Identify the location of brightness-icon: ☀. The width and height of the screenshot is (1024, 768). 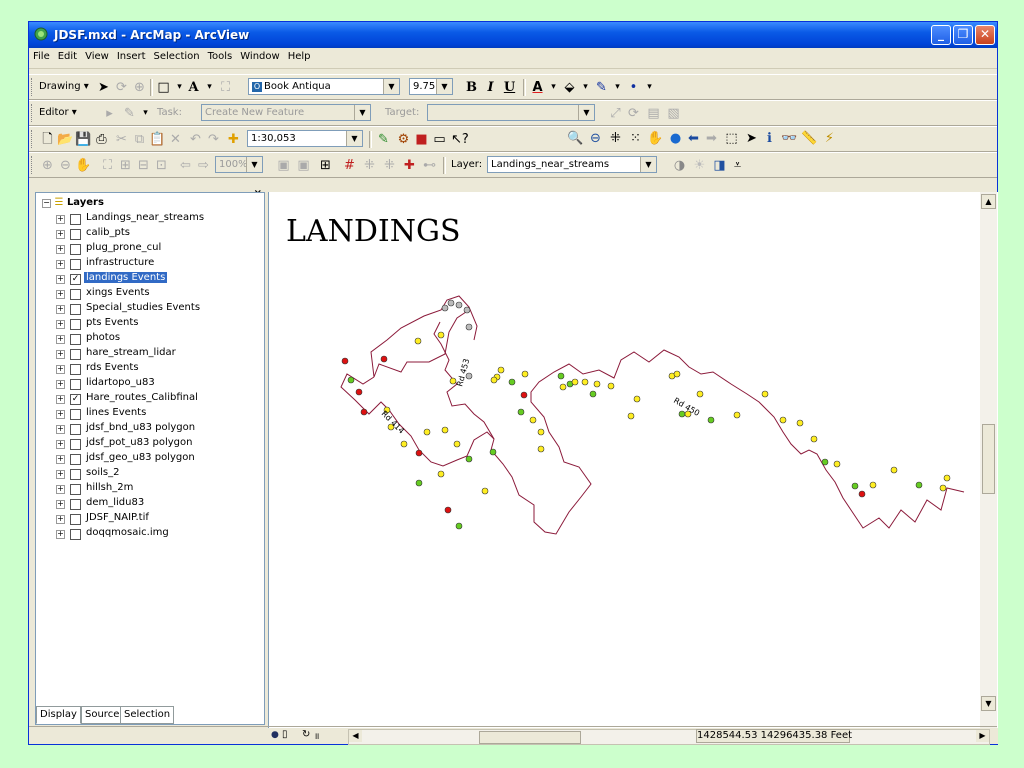
(699, 165).